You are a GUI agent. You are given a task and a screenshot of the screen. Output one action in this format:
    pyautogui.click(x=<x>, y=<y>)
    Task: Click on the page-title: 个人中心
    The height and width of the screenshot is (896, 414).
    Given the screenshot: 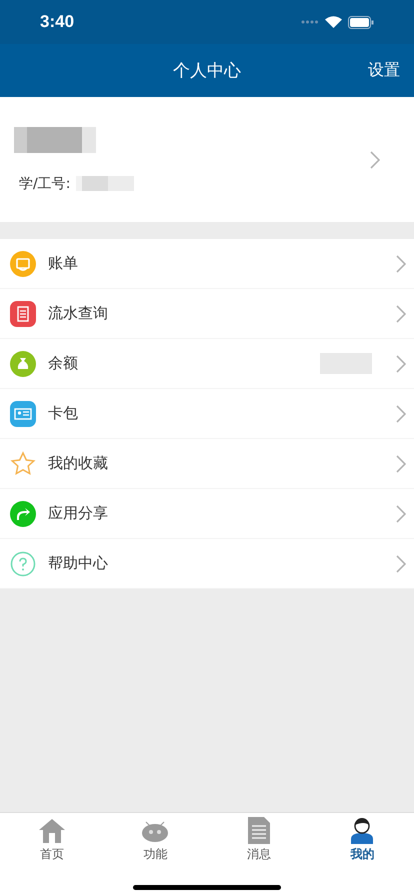 What is the action you would take?
    pyautogui.click(x=207, y=71)
    